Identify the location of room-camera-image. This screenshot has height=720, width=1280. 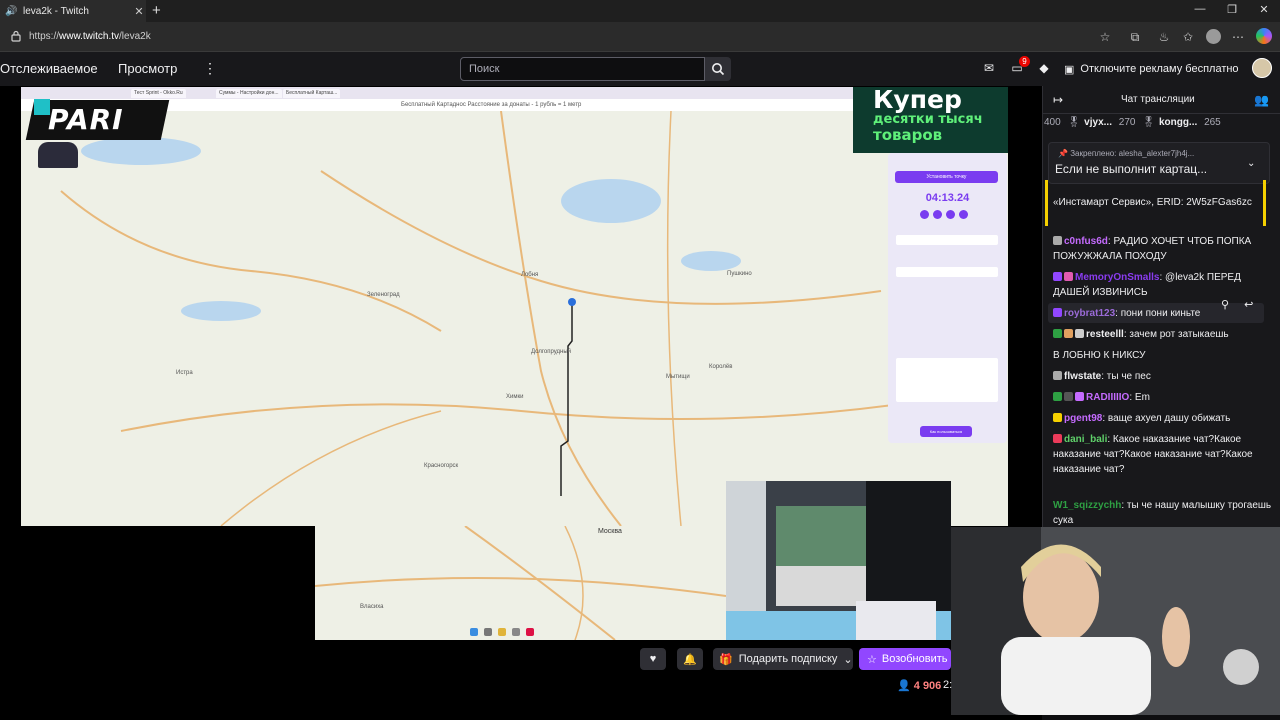
(838, 560).